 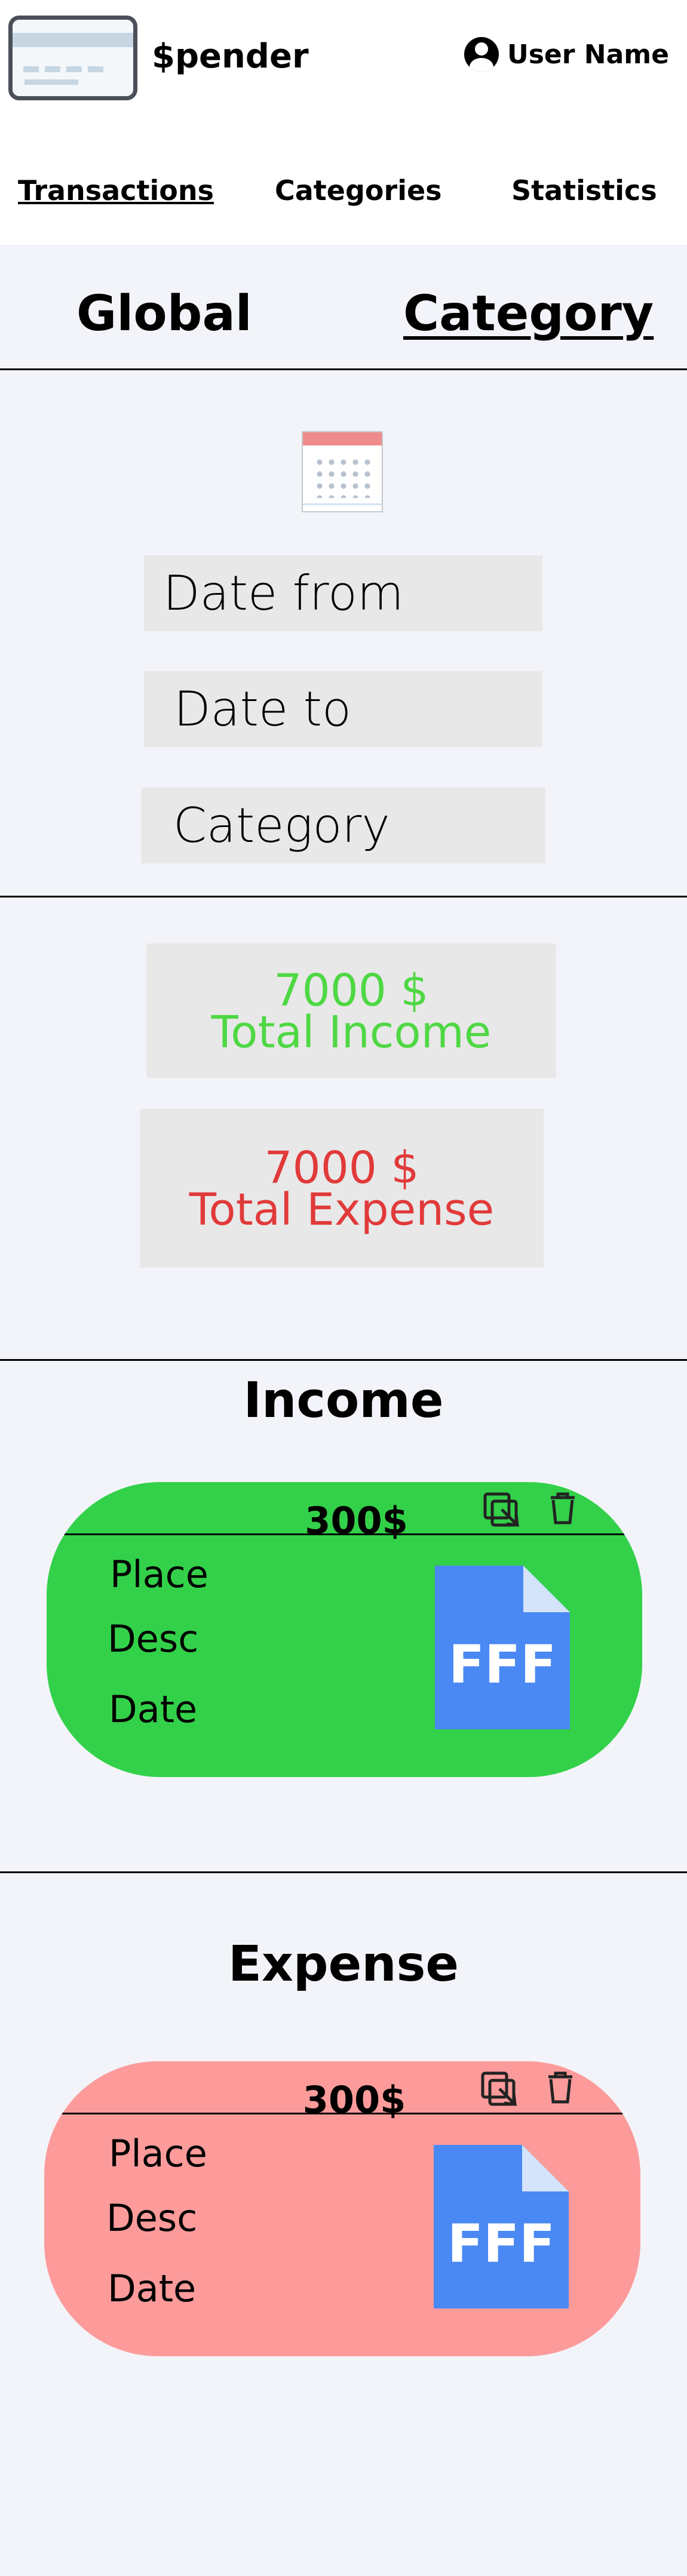 What do you see at coordinates (159, 1574) in the screenshot?
I see `income-card-place: Place` at bounding box center [159, 1574].